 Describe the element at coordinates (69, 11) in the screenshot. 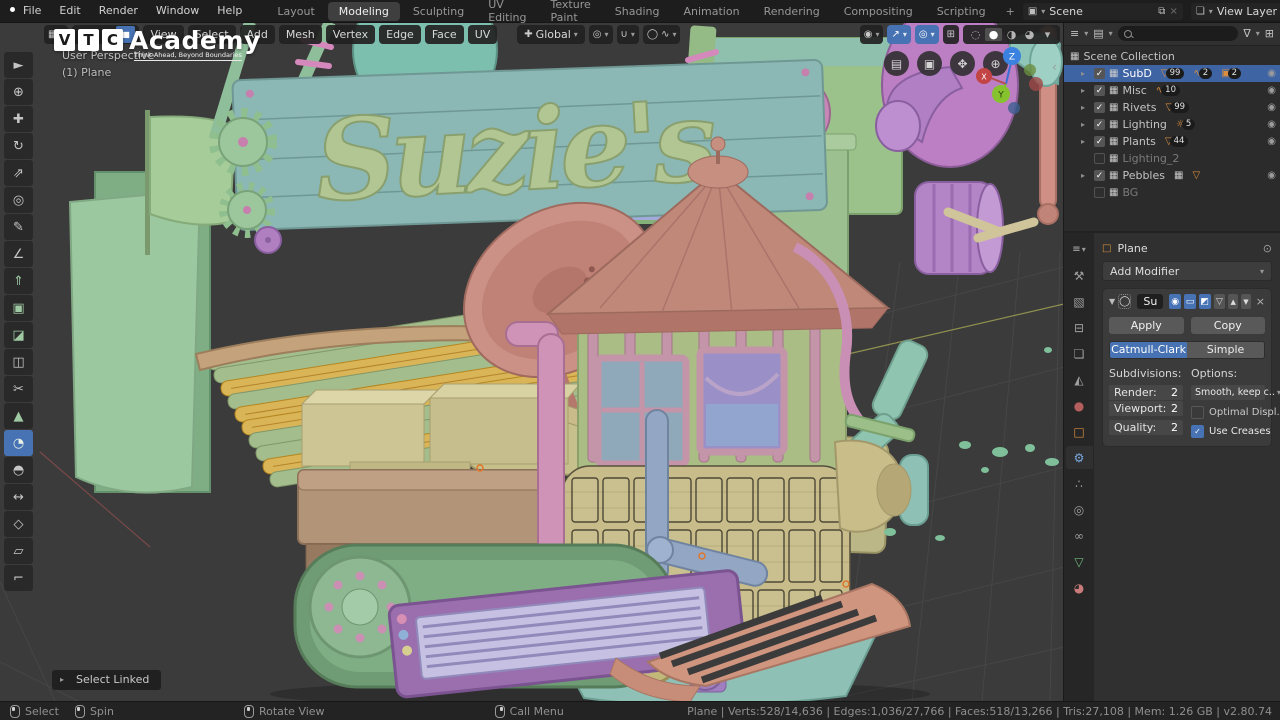

I see `menu-edit: Edit` at that location.